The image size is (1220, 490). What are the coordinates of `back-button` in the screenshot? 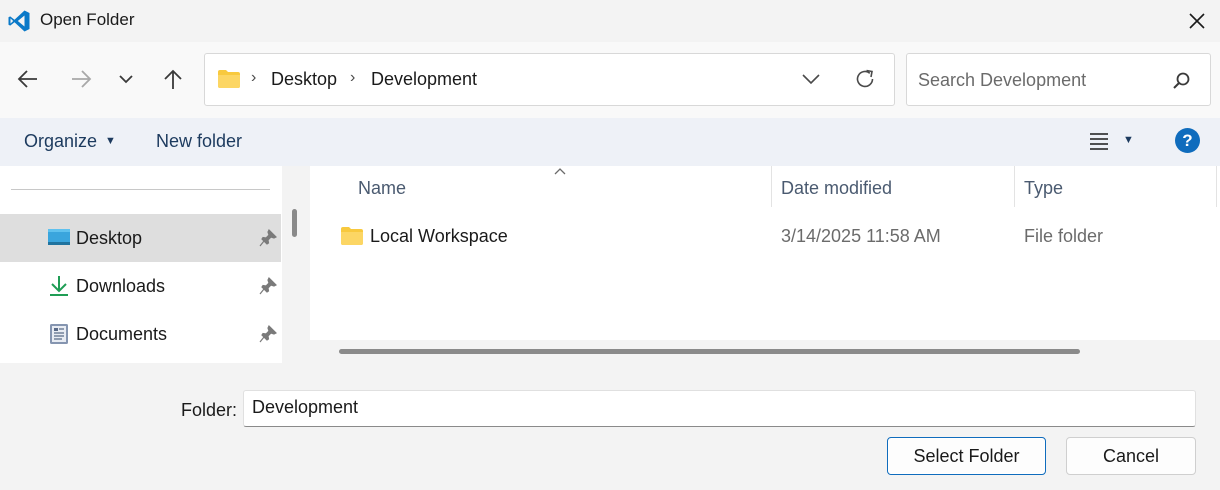 It's located at (28, 79).